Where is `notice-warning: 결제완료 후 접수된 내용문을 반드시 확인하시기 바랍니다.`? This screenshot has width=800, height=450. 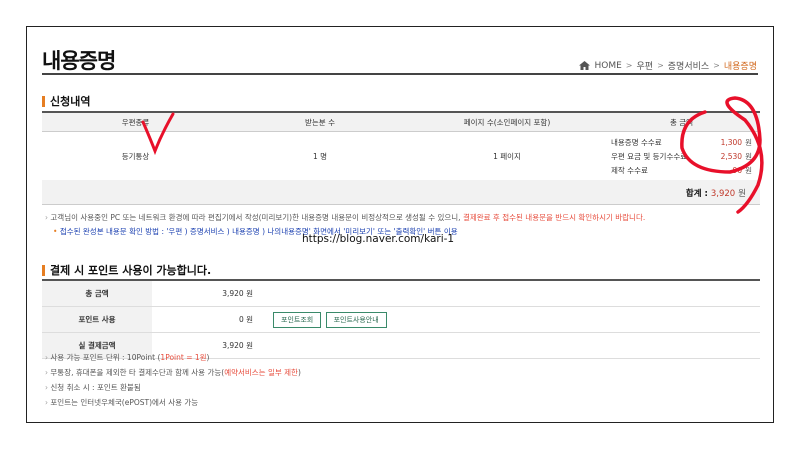 notice-warning: 결제완료 후 접수된 내용문을 반드시 확인하시기 바랍니다. is located at coordinates (554, 217).